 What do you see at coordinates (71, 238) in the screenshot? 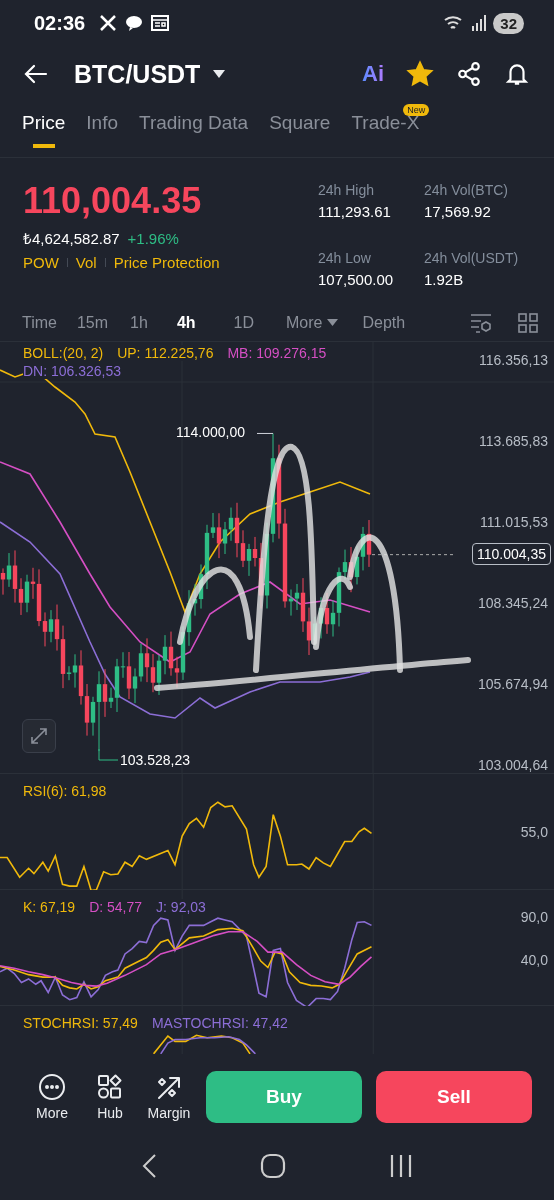
I see `fiat-price: ₺4,624,582.87` at bounding box center [71, 238].